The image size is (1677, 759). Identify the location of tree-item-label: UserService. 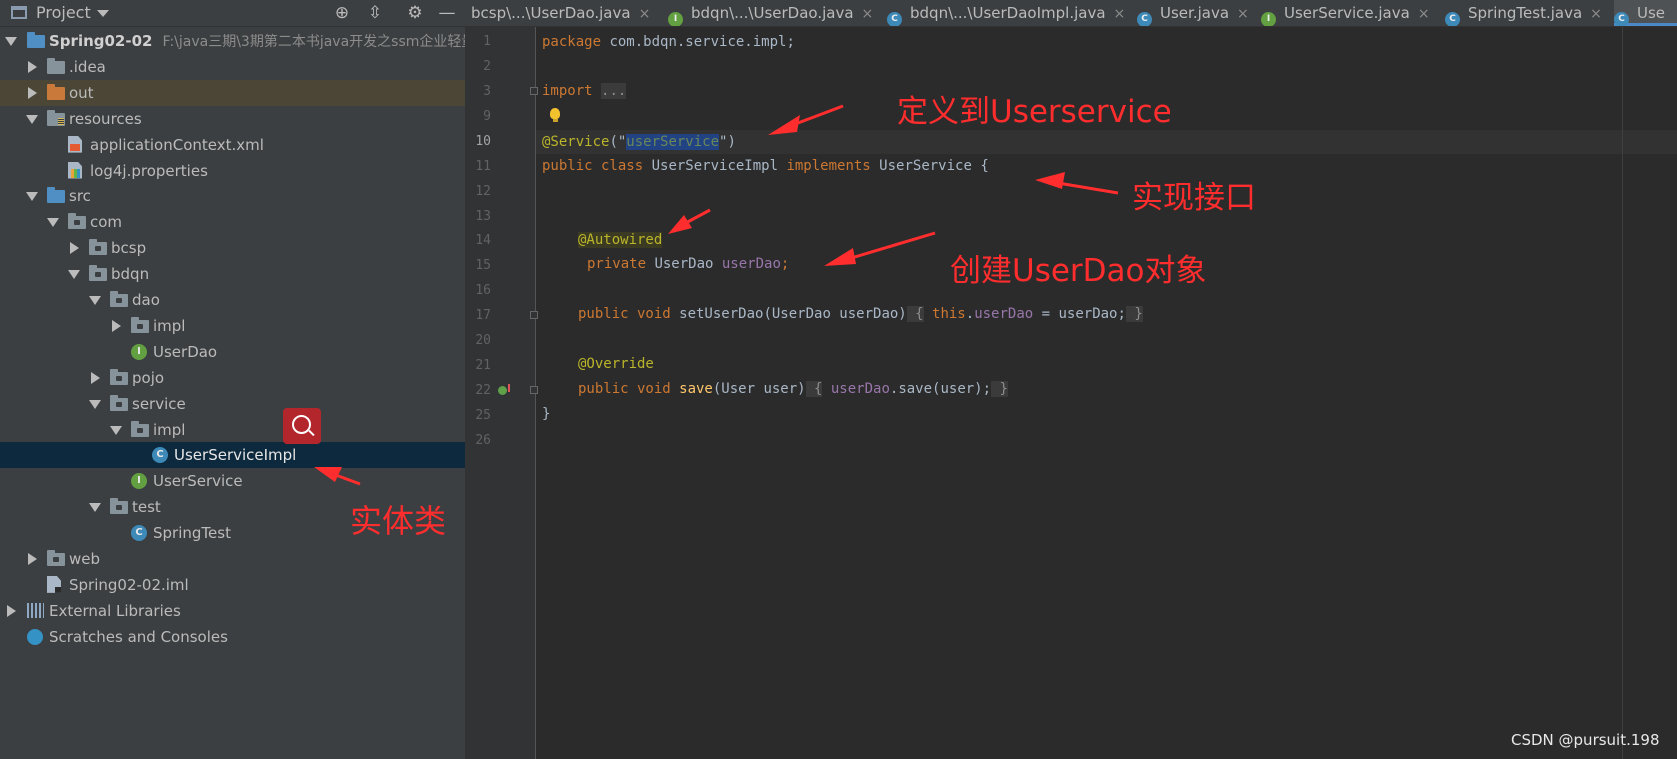
(198, 481).